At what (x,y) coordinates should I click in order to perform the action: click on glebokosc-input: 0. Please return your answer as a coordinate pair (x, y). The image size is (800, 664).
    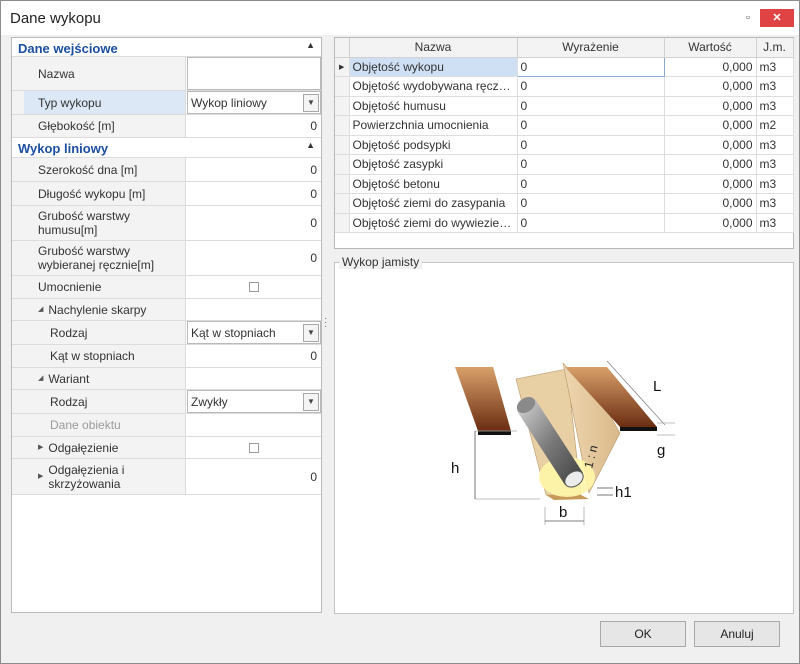
    Looking at the image, I should click on (254, 126).